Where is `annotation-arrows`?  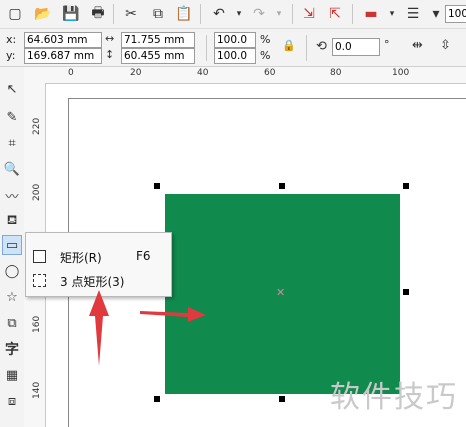
annotation-arrows is located at coordinates (147, 328).